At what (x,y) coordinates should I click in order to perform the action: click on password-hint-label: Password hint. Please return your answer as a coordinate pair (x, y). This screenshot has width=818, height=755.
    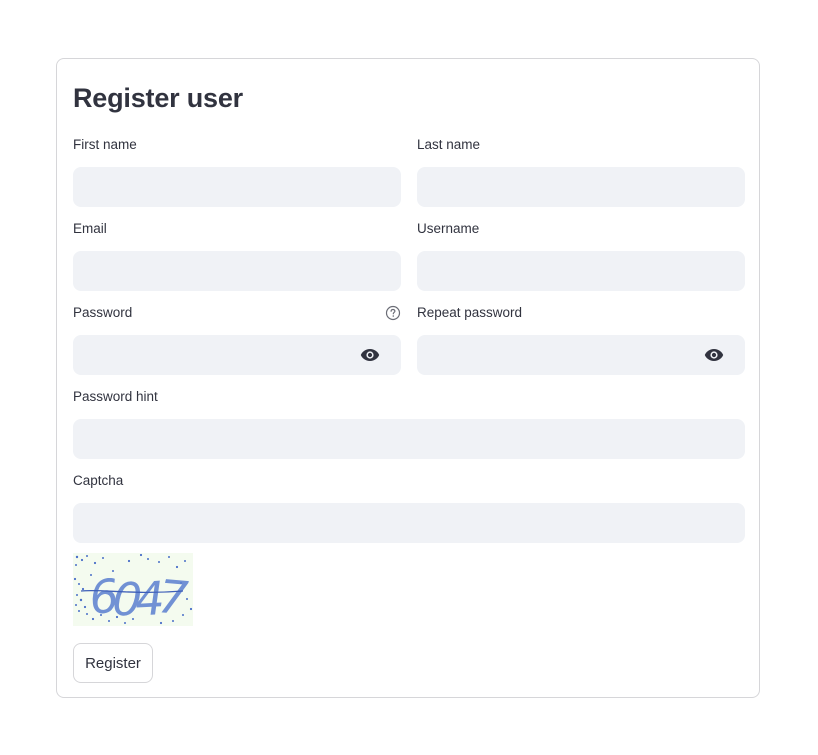
    Looking at the image, I should click on (115, 396).